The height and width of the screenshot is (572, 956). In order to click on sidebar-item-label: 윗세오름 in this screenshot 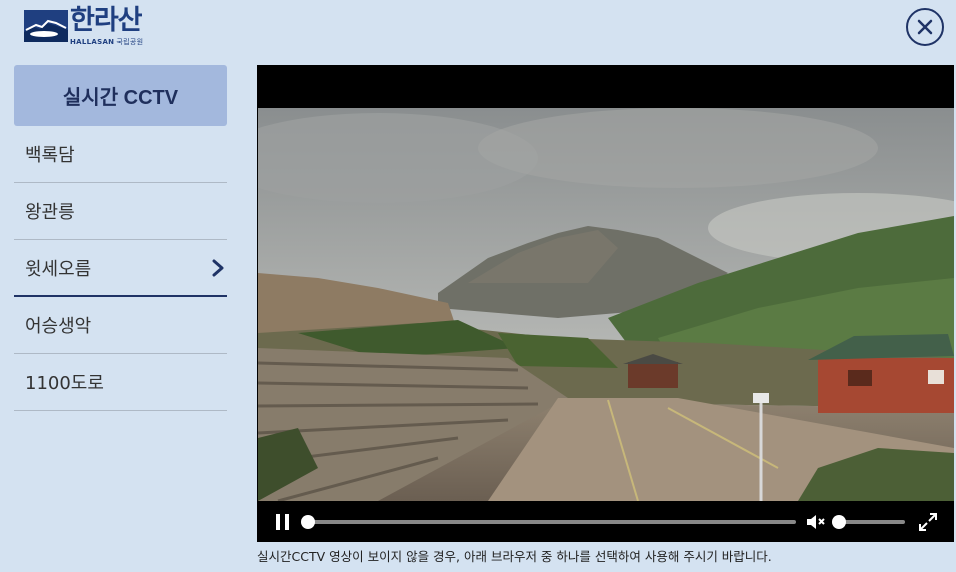, I will do `click(58, 269)`.